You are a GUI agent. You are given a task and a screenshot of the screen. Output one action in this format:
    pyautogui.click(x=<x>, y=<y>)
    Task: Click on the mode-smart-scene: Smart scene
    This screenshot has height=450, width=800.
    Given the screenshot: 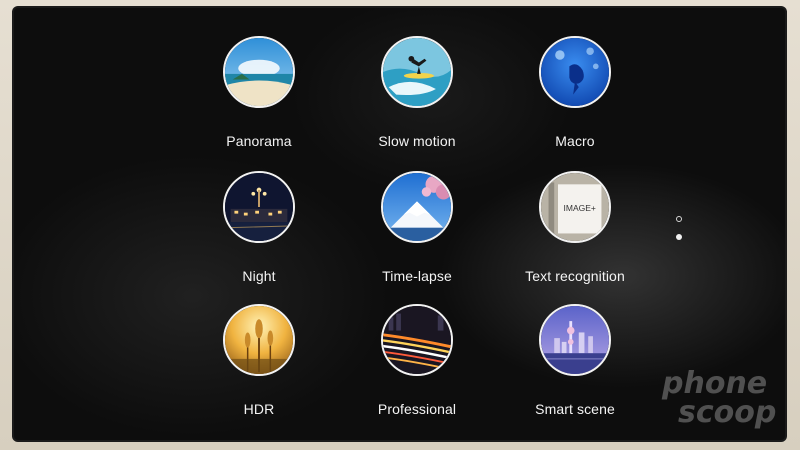 What is the action you would take?
    pyautogui.click(x=575, y=360)
    